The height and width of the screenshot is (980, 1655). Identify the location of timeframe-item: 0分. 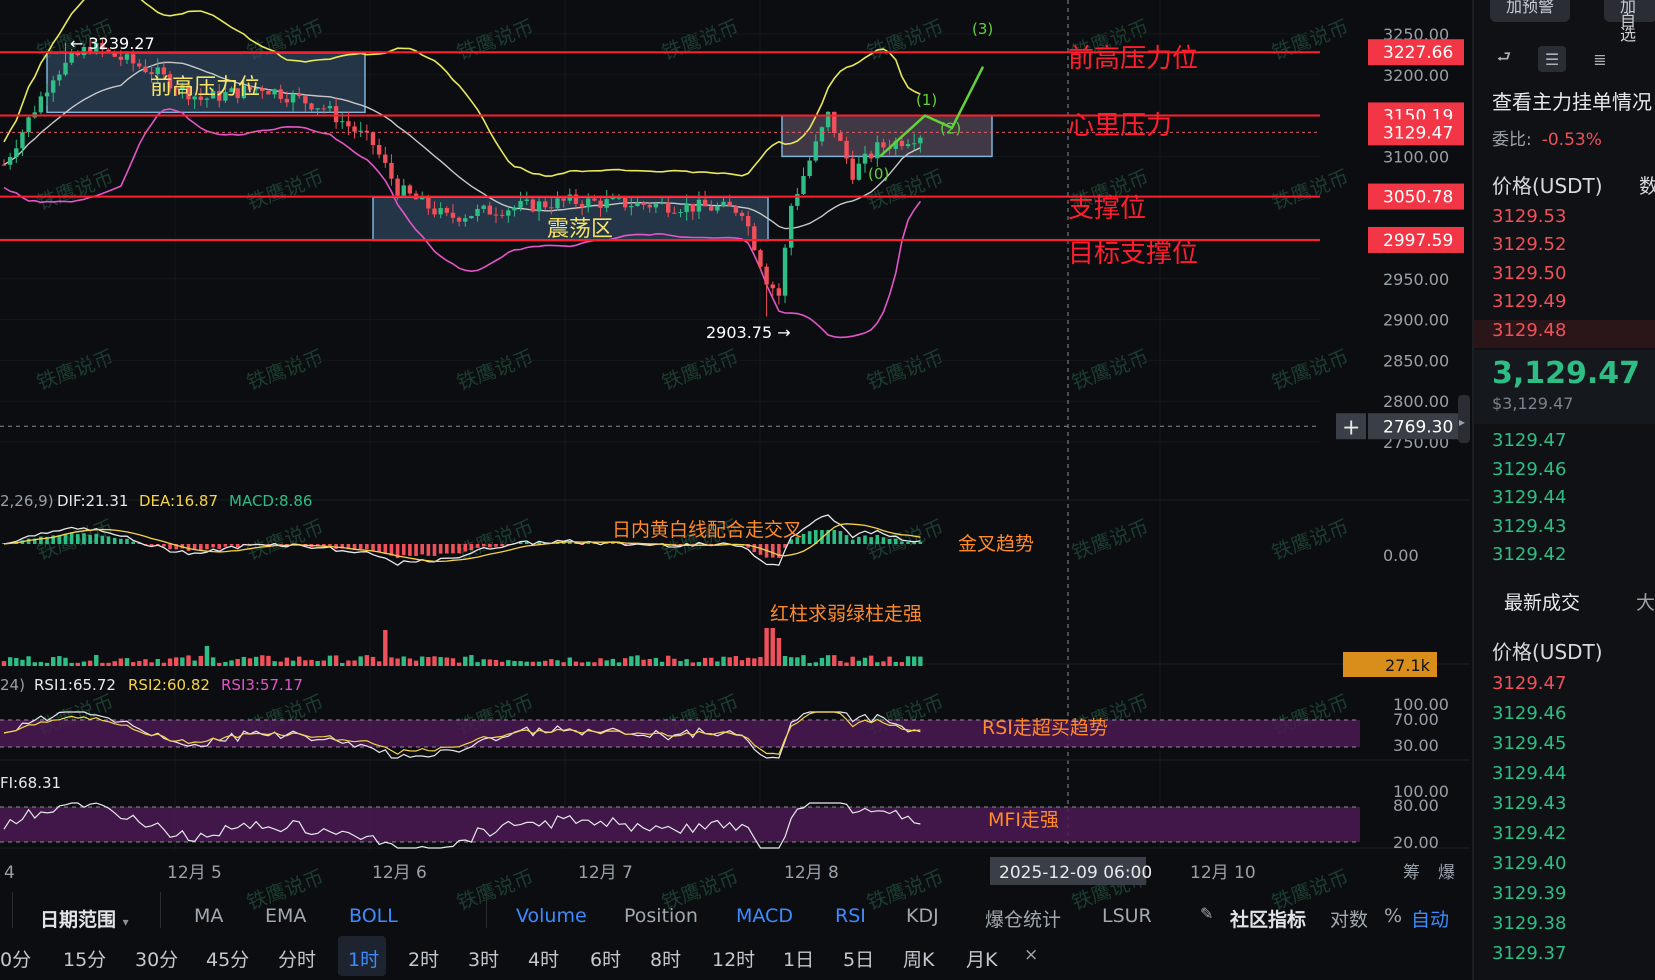
(15, 958).